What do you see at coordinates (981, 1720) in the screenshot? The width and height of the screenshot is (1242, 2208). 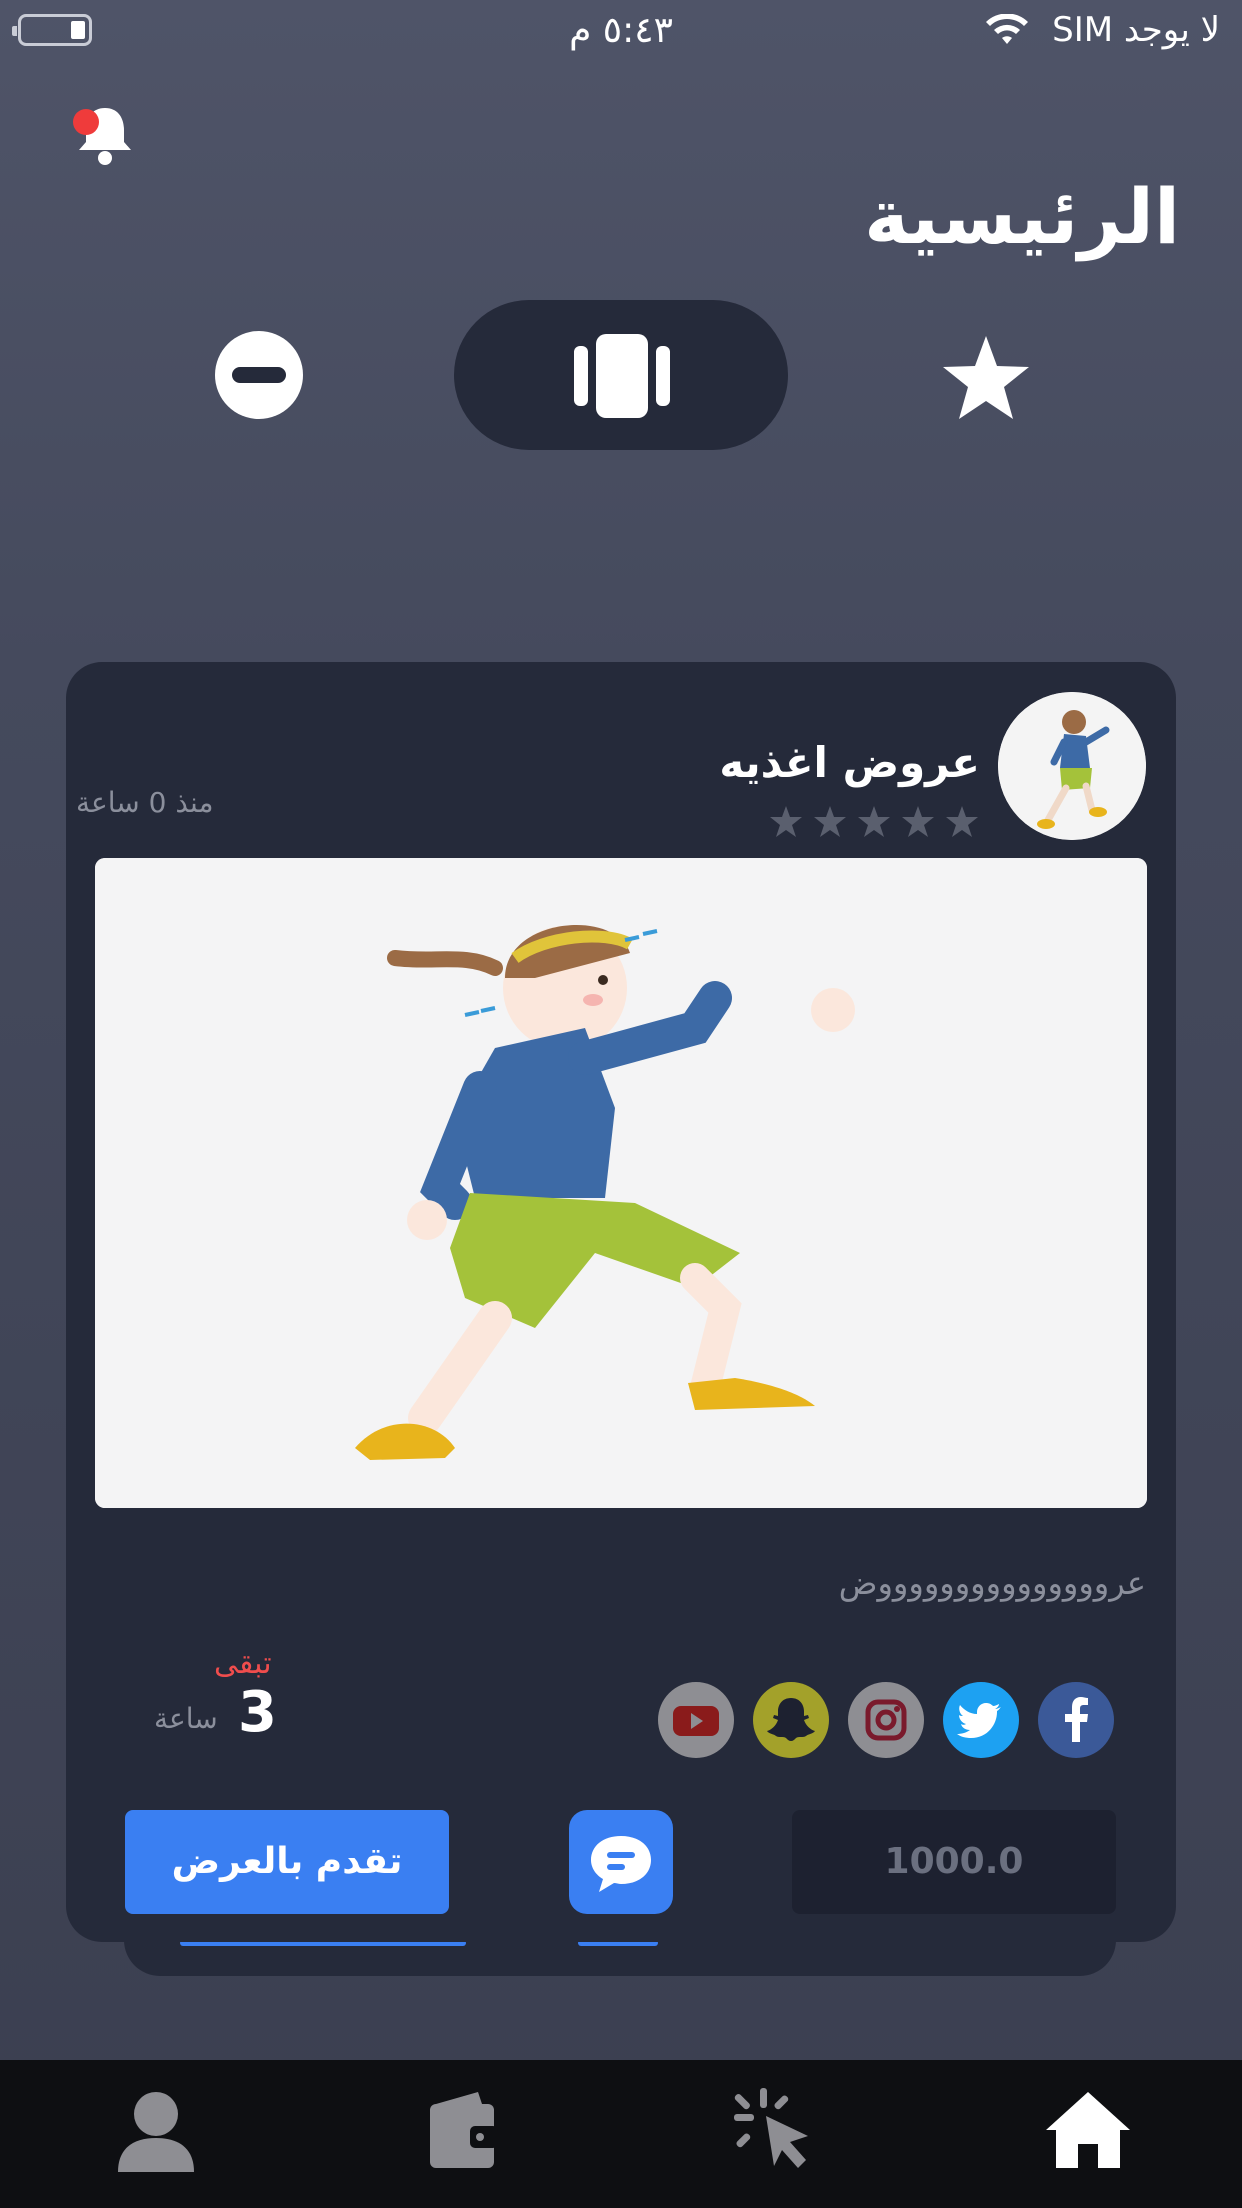 I see `twitter-icon` at bounding box center [981, 1720].